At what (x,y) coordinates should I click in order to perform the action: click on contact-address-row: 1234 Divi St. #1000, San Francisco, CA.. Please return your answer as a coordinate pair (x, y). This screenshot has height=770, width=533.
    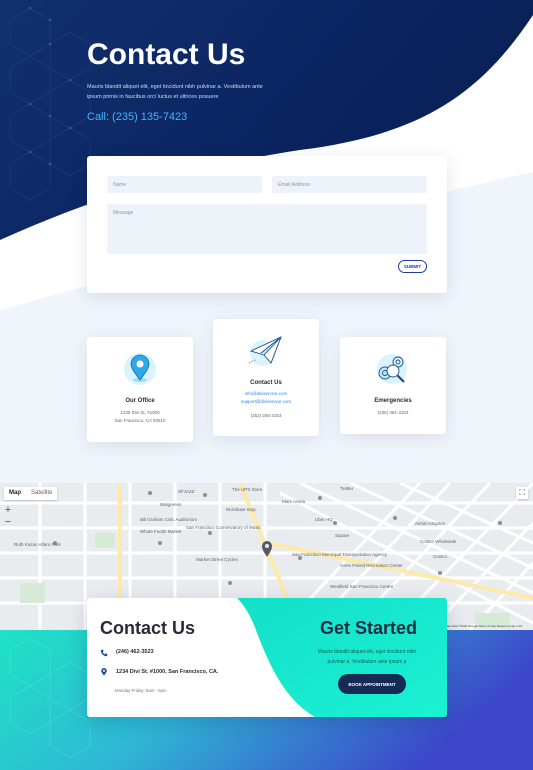
    Looking at the image, I should click on (165, 672).